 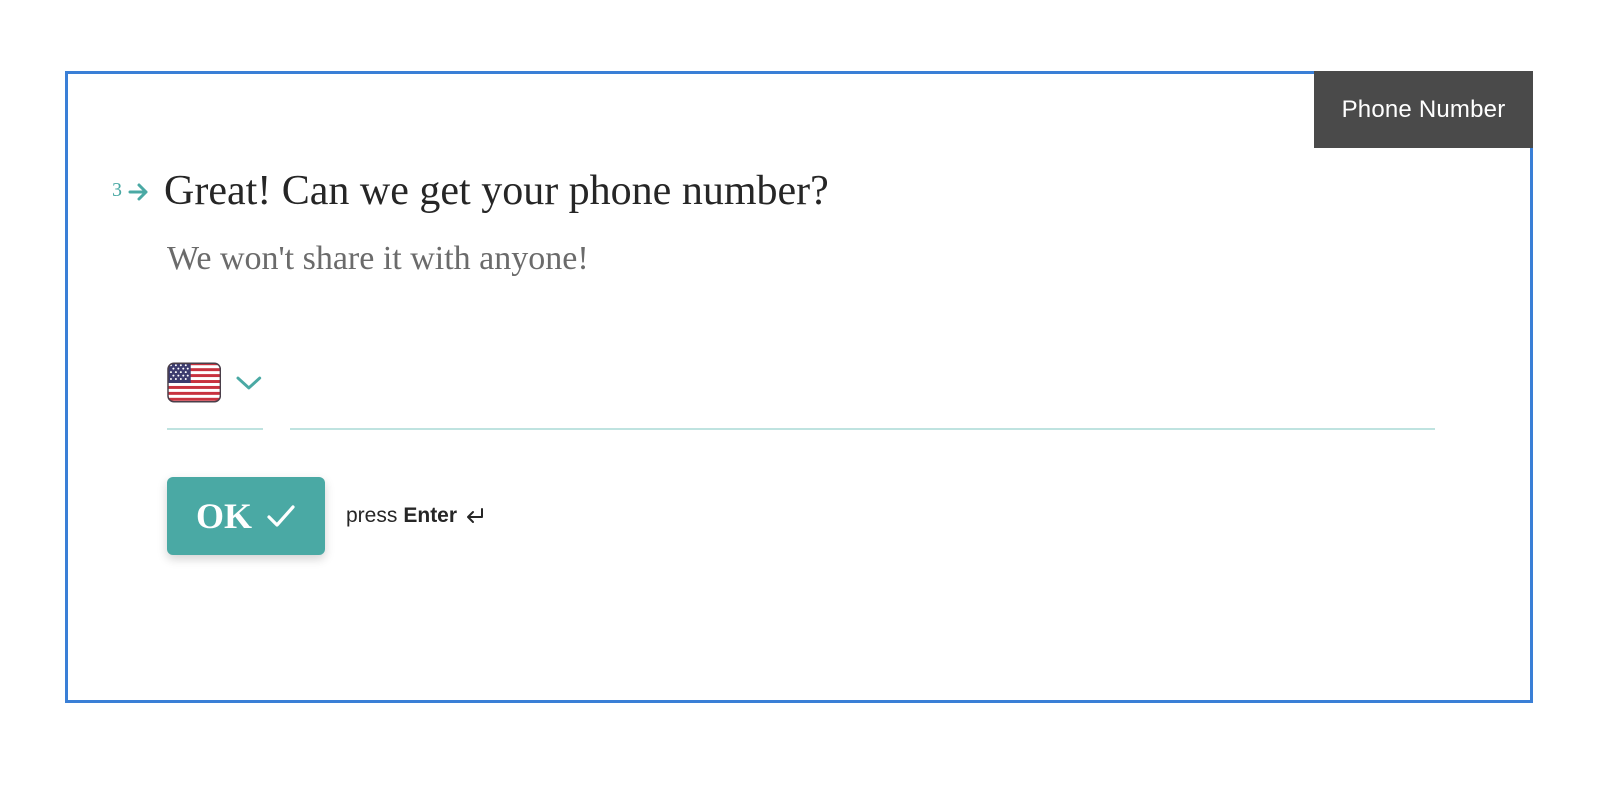 I want to click on question-header: 3 Great! Can we get your phone number?, so click(x=470, y=191).